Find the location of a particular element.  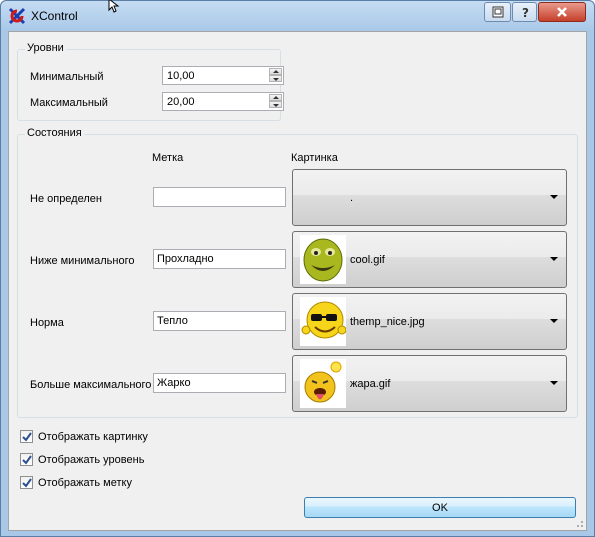

show-label-label: Отображать метку is located at coordinates (85, 483).